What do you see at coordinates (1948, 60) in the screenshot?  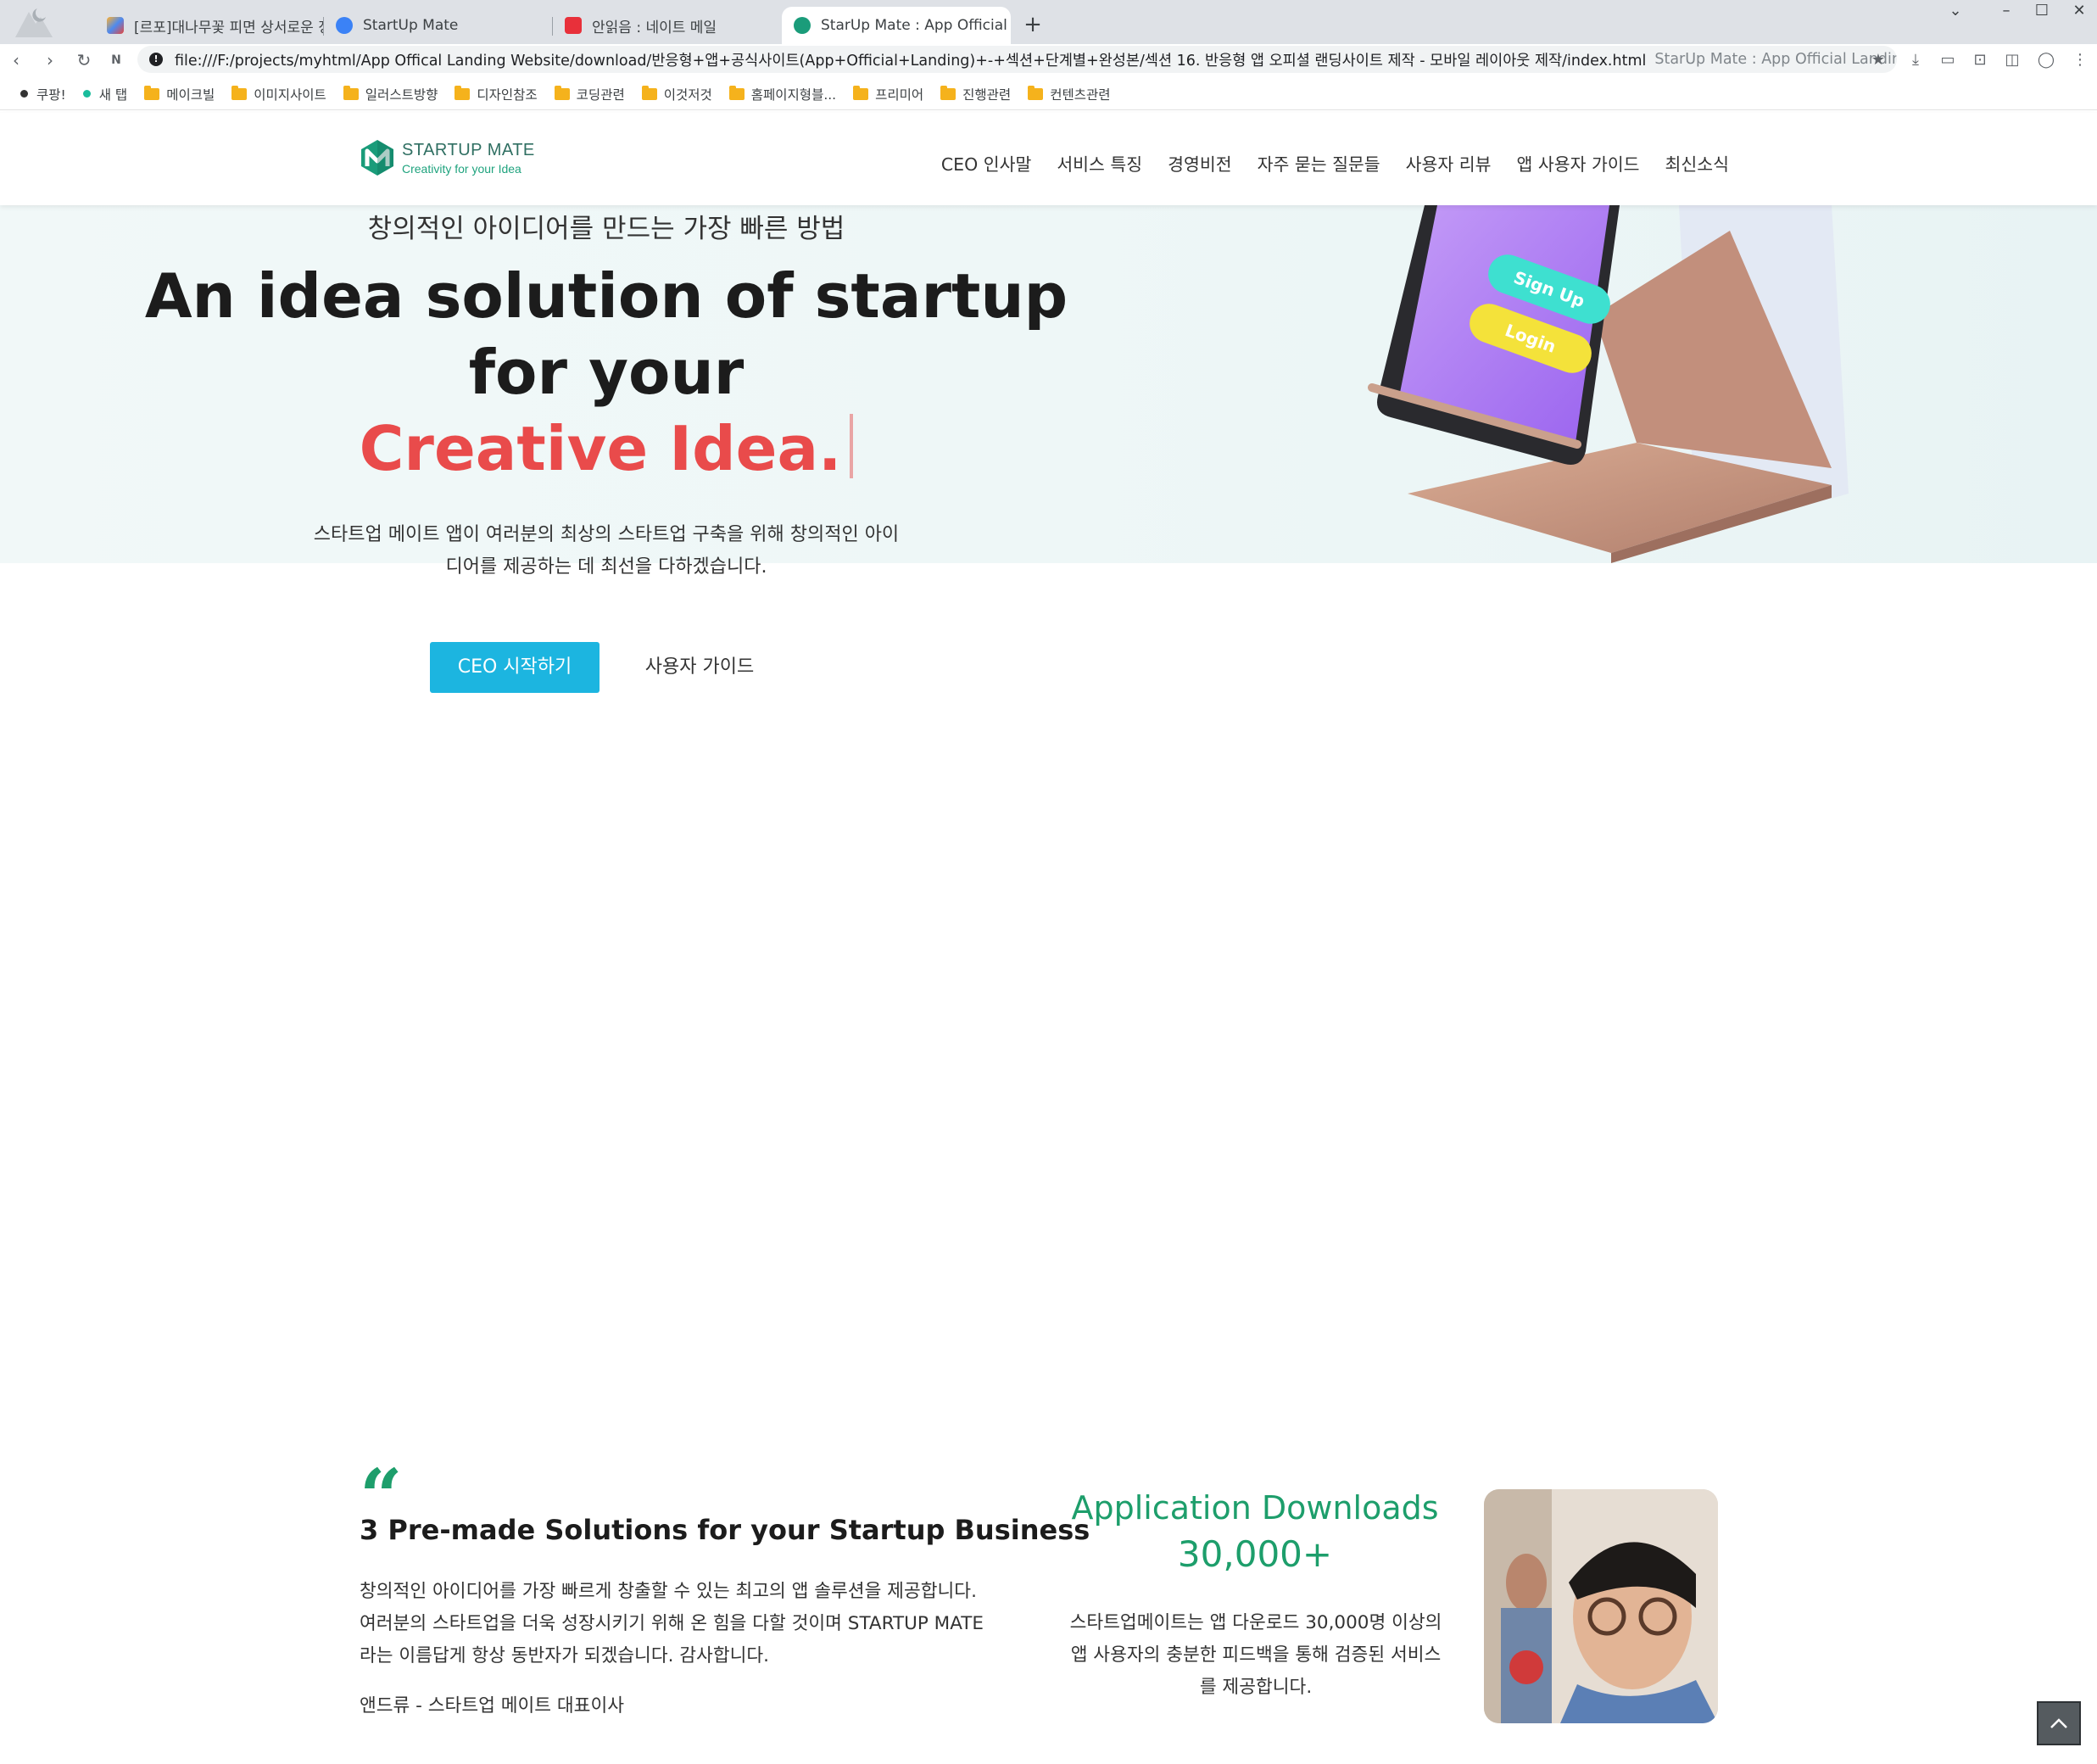 I see `cast-icon: ▭` at bounding box center [1948, 60].